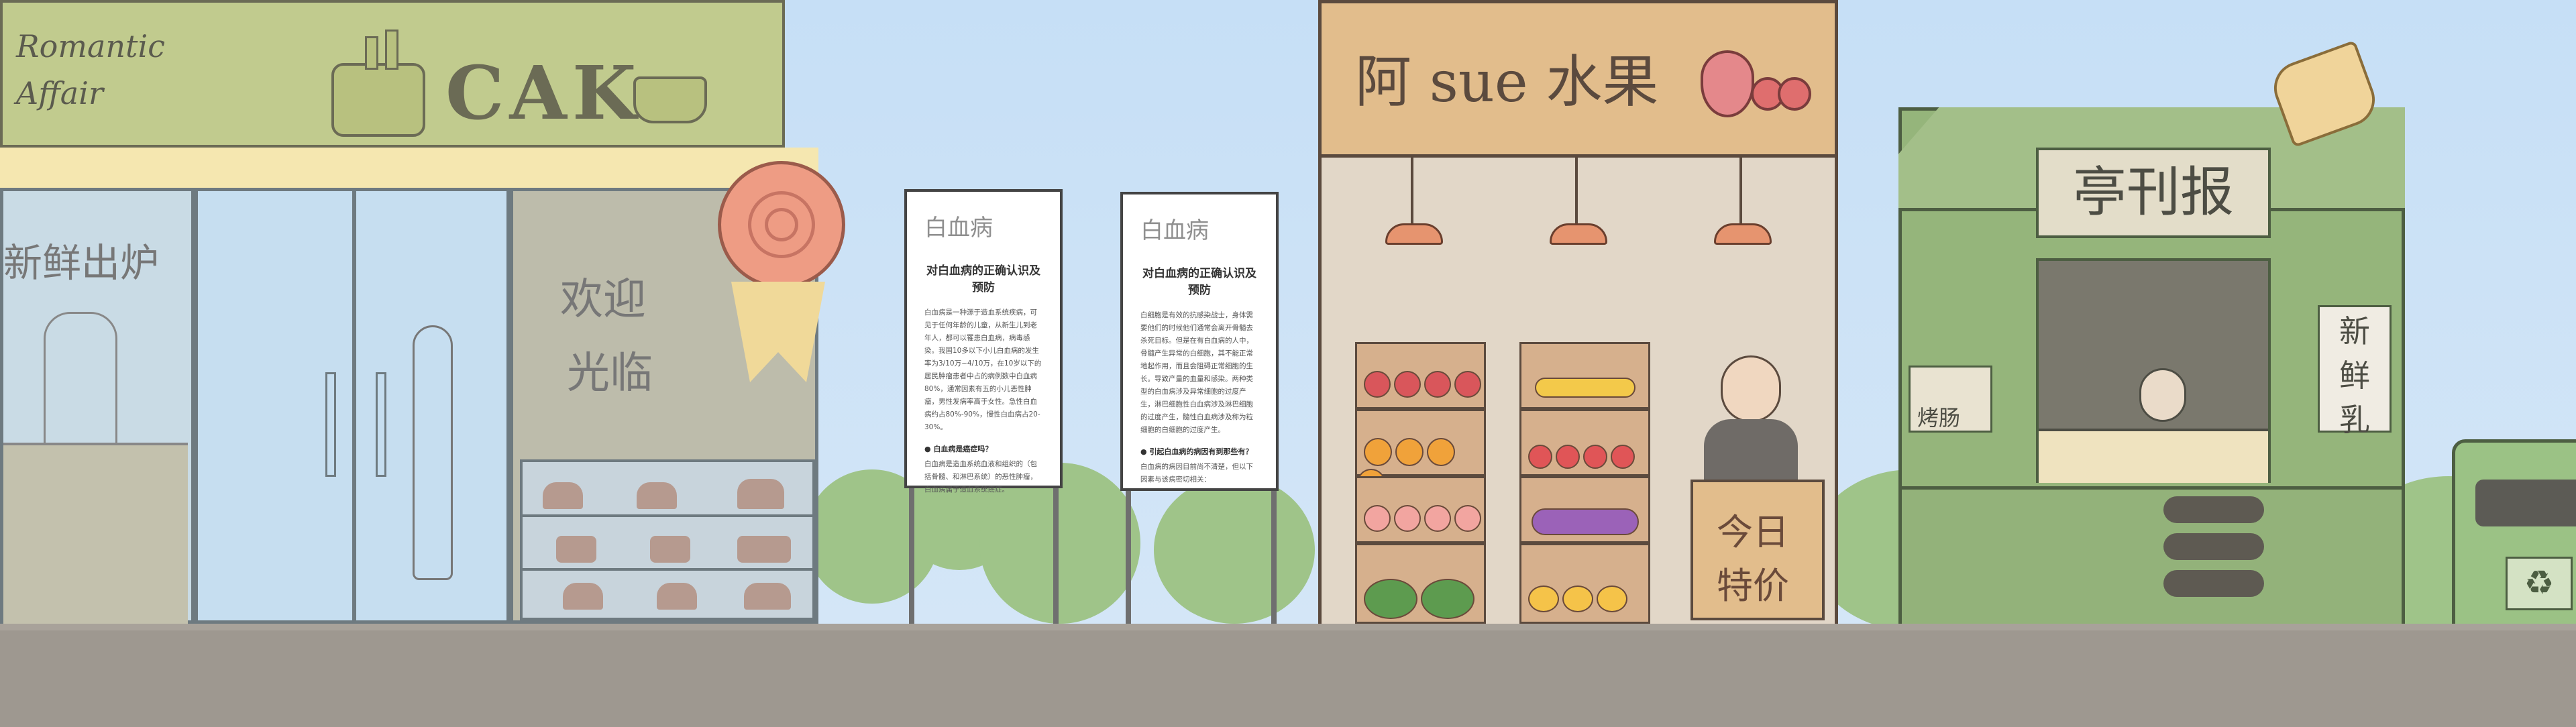  Describe the element at coordinates (2152, 558) in the screenshot. I see `kiosk-counter` at that location.